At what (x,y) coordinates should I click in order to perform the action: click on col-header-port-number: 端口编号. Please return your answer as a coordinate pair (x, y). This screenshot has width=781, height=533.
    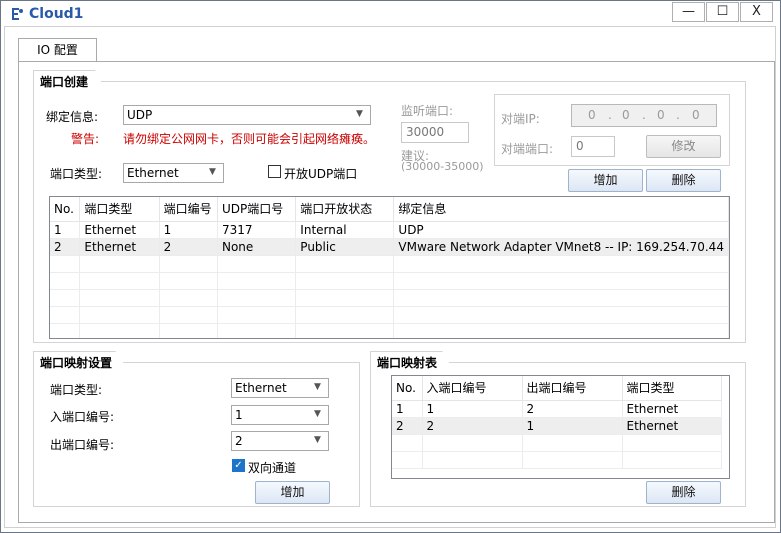
    Looking at the image, I should click on (188, 209).